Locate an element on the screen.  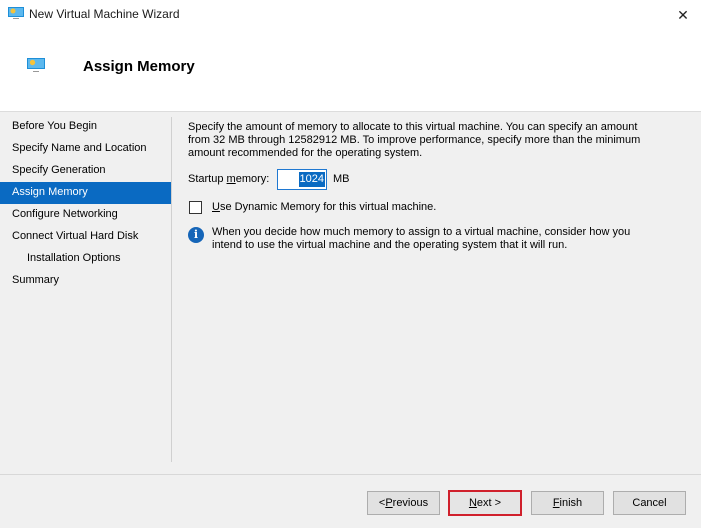
nav-item-assign-memory: Assign Memory is located at coordinates (85, 193).